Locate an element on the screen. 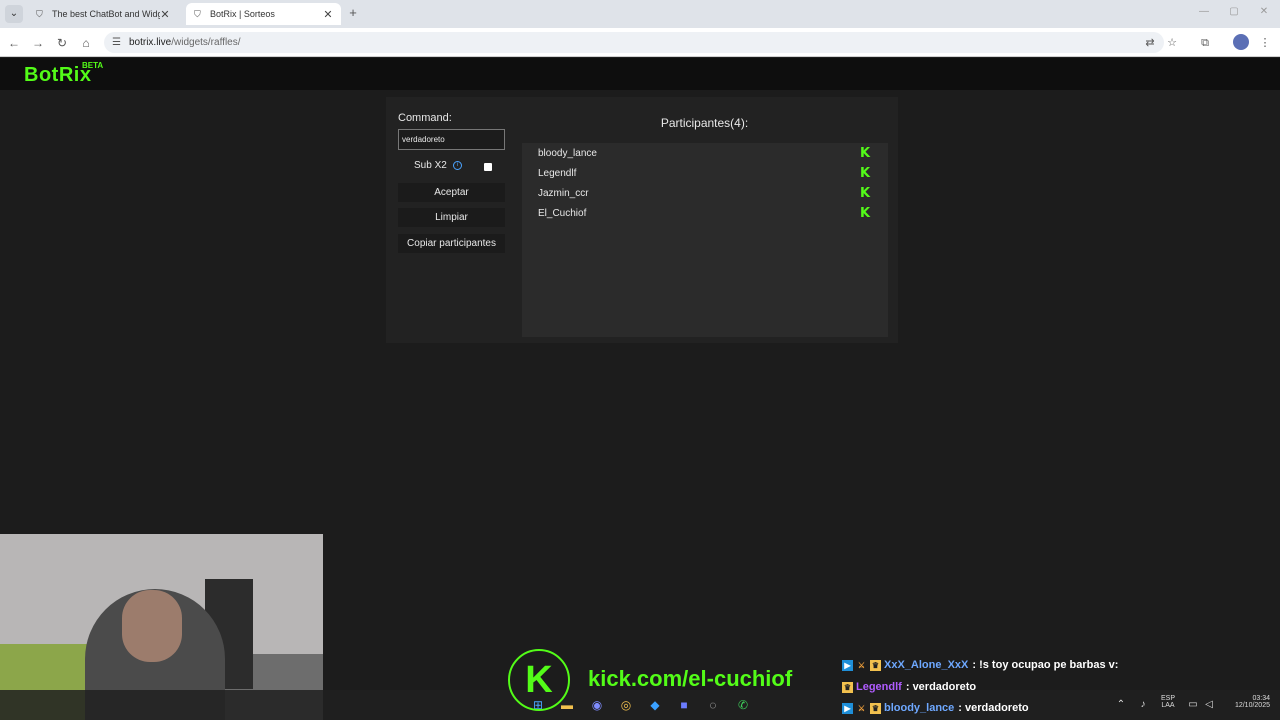  participant-name: bloody_lance is located at coordinates (567, 153).